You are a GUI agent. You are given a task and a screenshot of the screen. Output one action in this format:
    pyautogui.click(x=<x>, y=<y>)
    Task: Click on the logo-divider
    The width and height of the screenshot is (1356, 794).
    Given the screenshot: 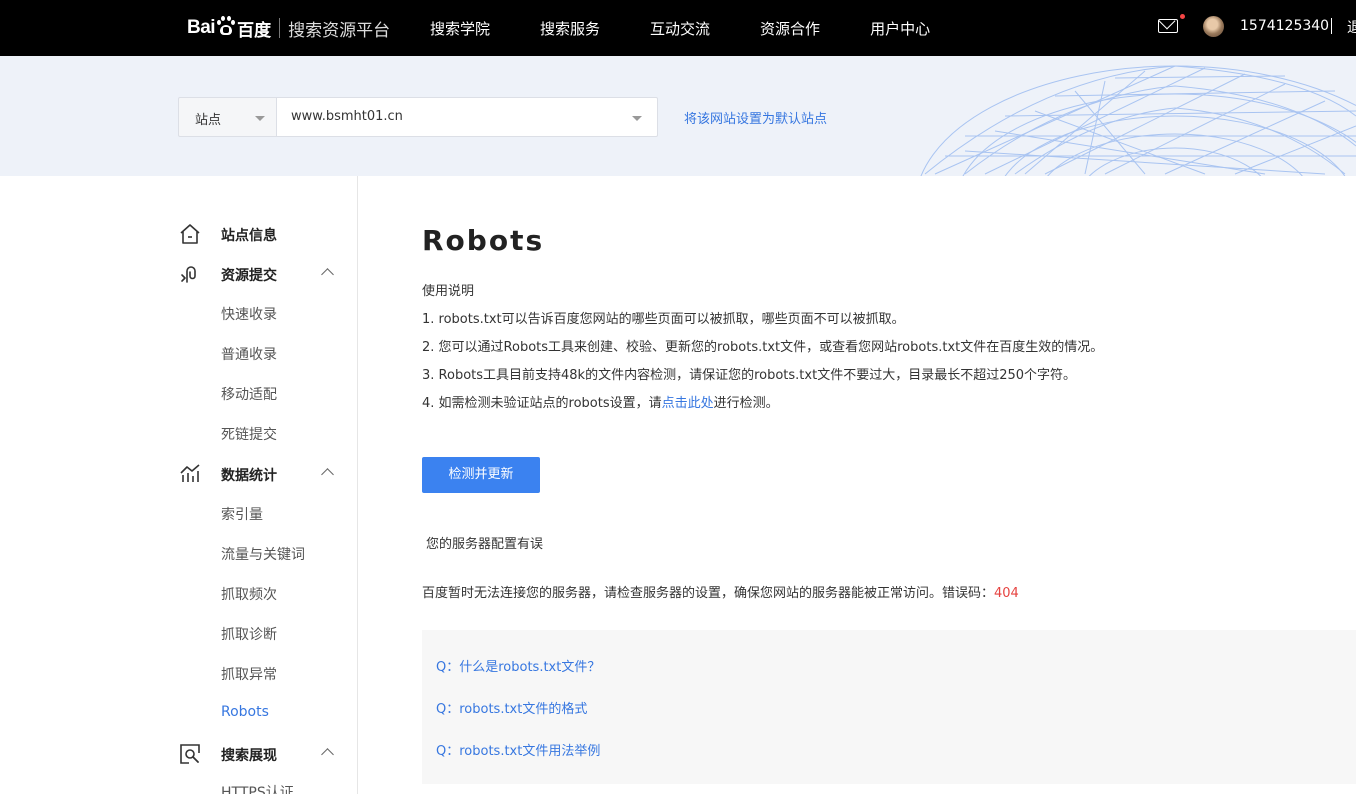 What is the action you would take?
    pyautogui.click(x=280, y=28)
    